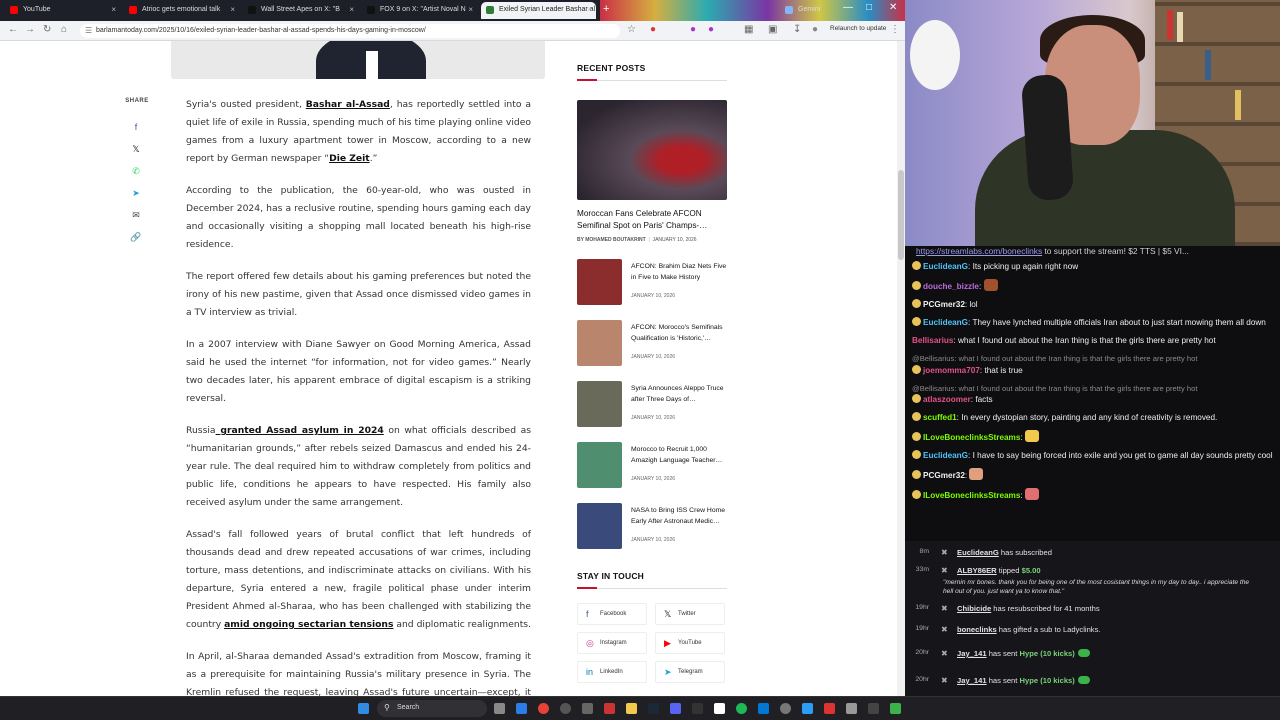  Describe the element at coordinates (538, 10) in the screenshot. I see `browser-tab: Exiled Syrian Leader Bashar al ×` at that location.